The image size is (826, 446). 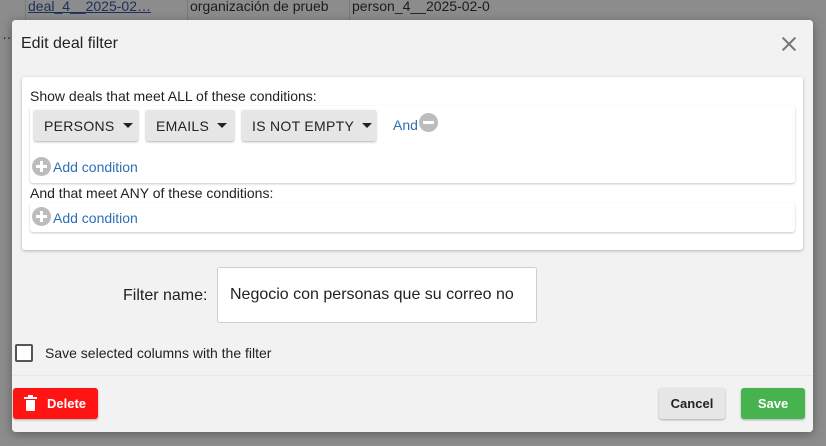 What do you see at coordinates (24, 353) in the screenshot?
I see `save-columns-checkbox` at bounding box center [24, 353].